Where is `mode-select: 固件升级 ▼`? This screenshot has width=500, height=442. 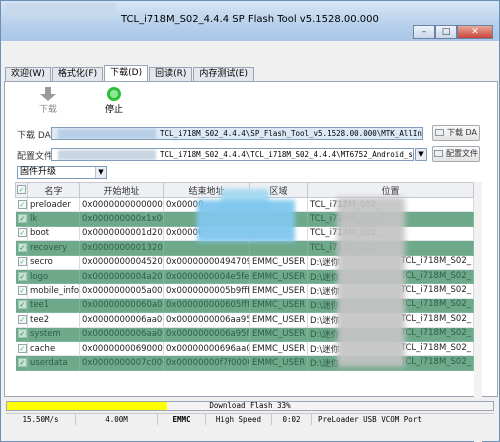 mode-select: 固件升级 ▼ is located at coordinates (62, 172).